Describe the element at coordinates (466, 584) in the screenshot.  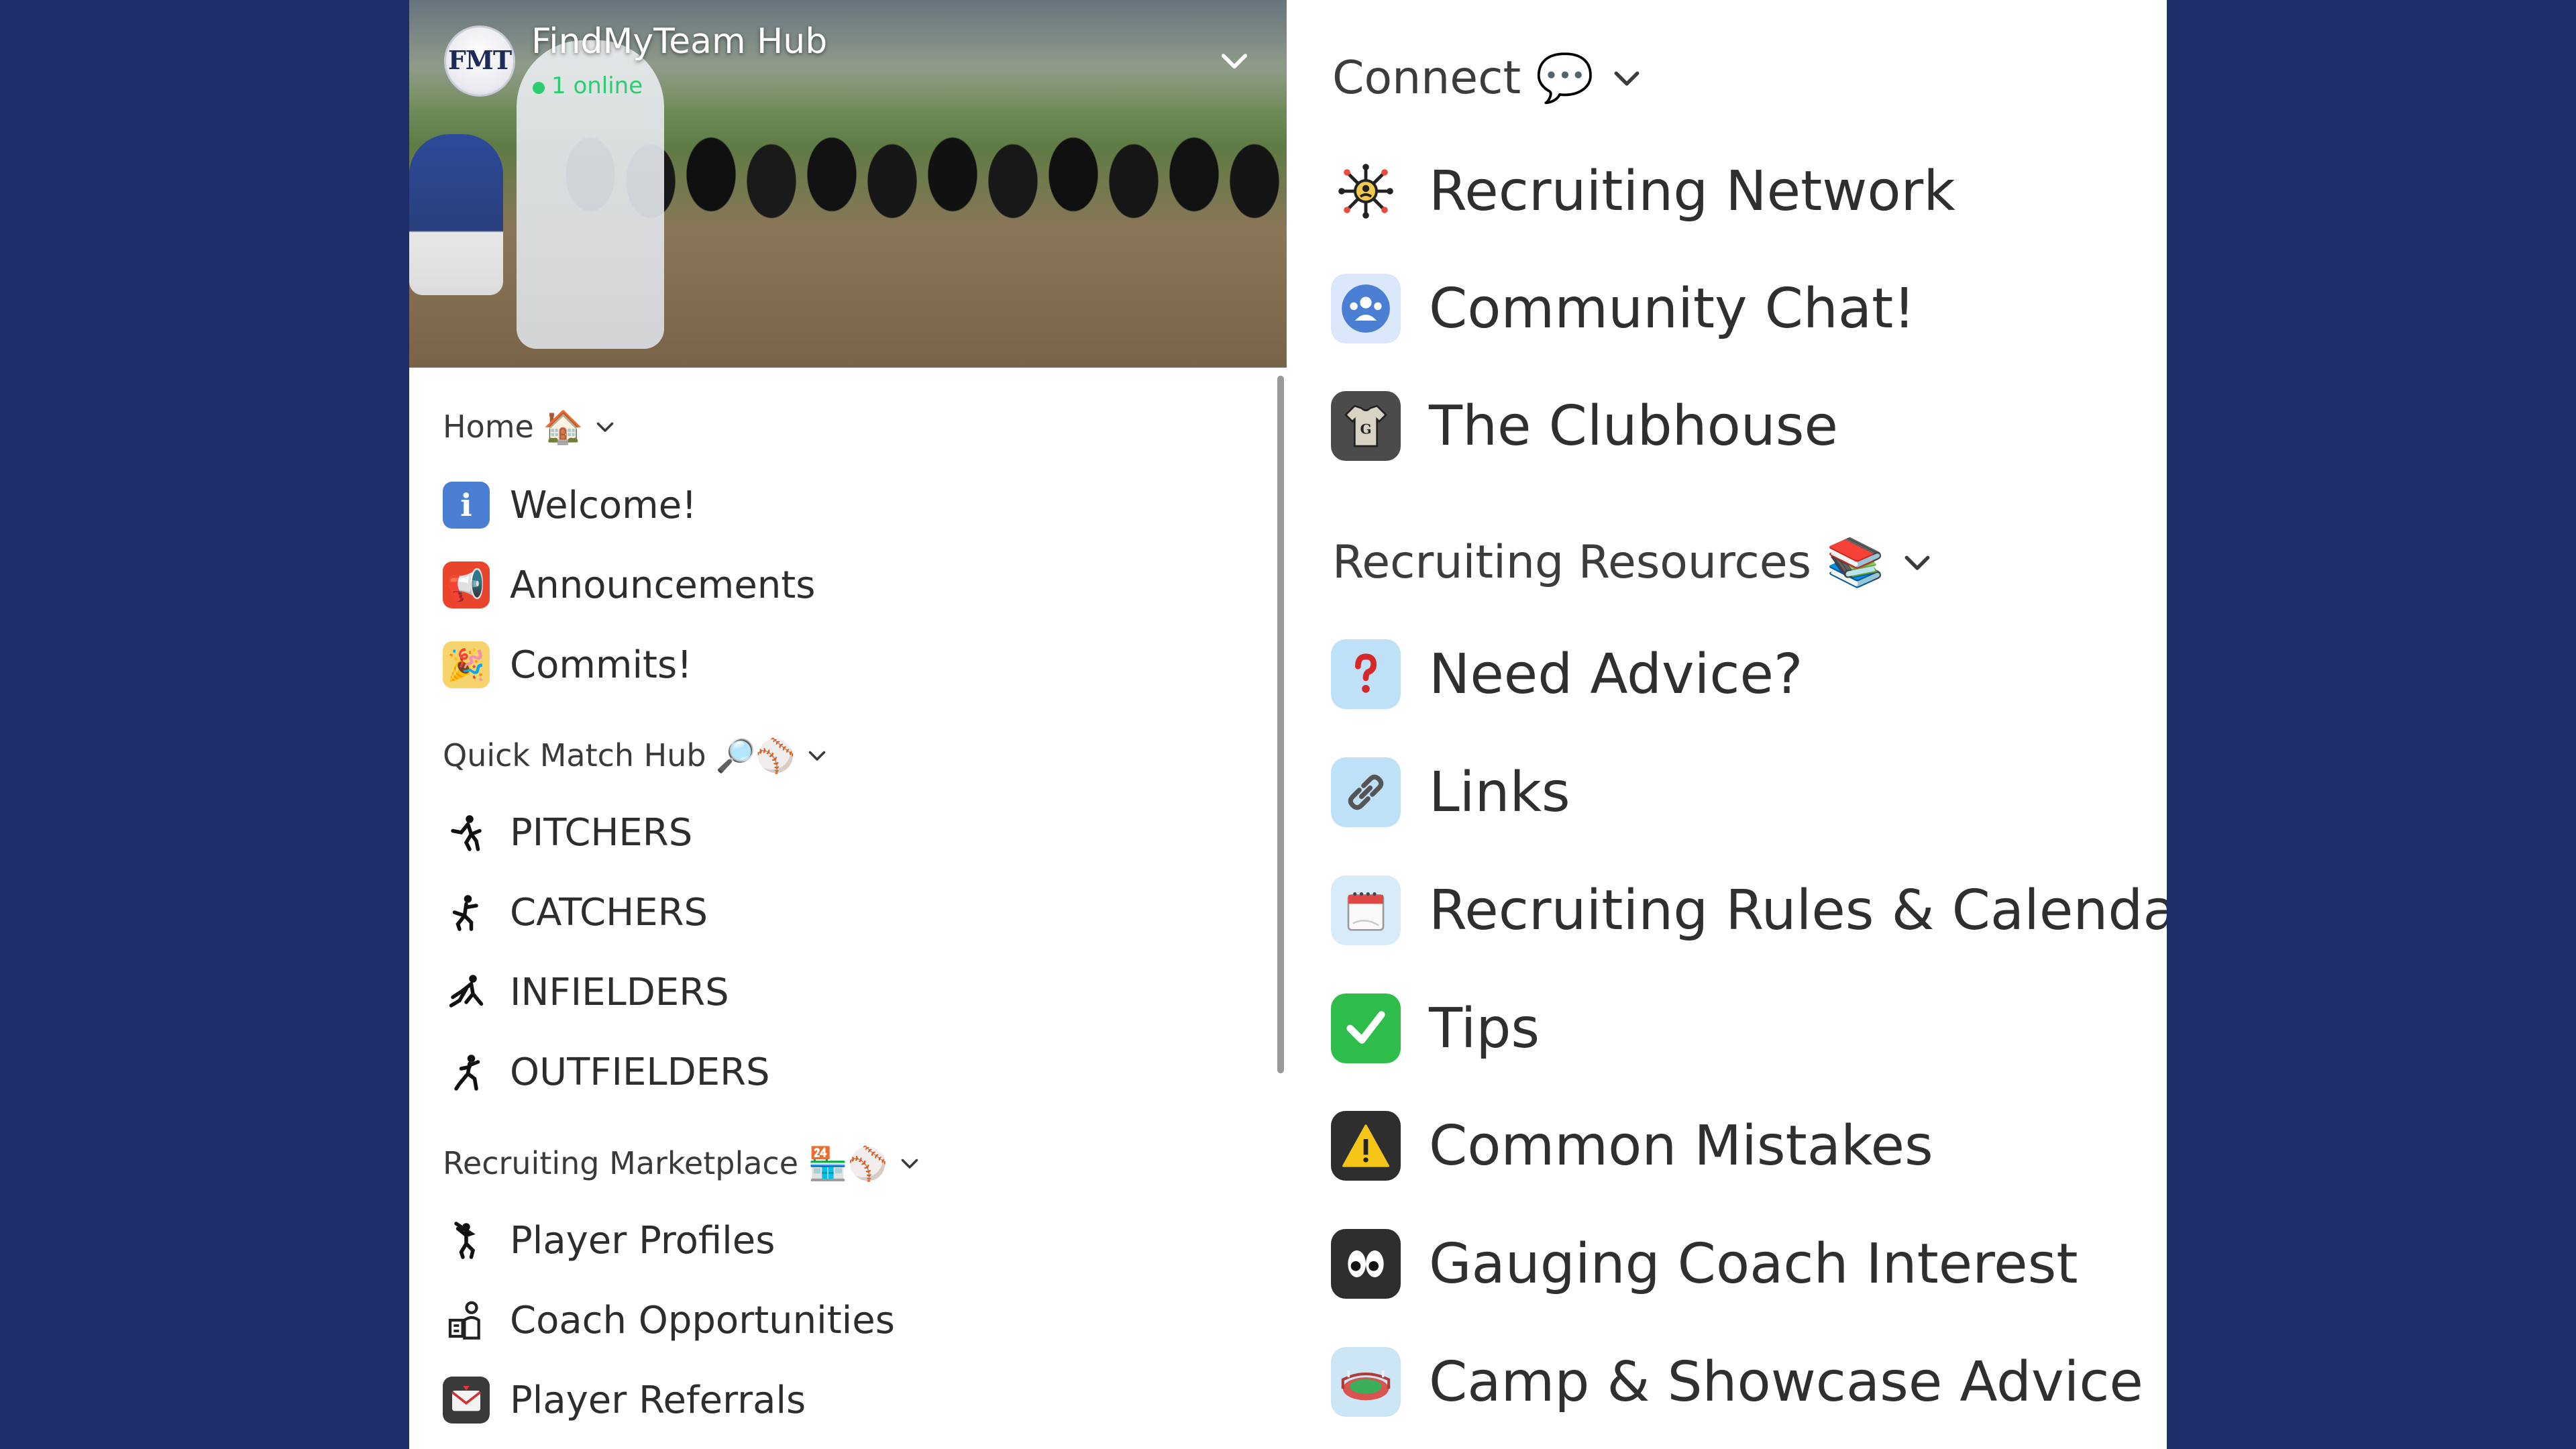
I see `megaphone-icon: 📢` at that location.